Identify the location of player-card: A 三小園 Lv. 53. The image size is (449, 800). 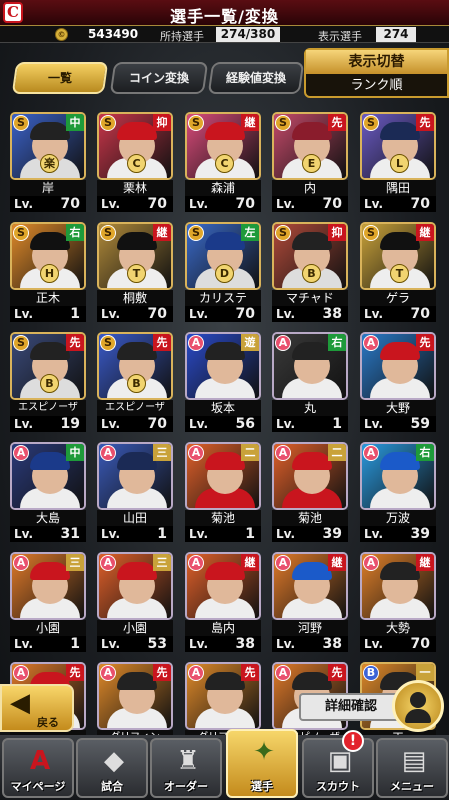
(135, 602).